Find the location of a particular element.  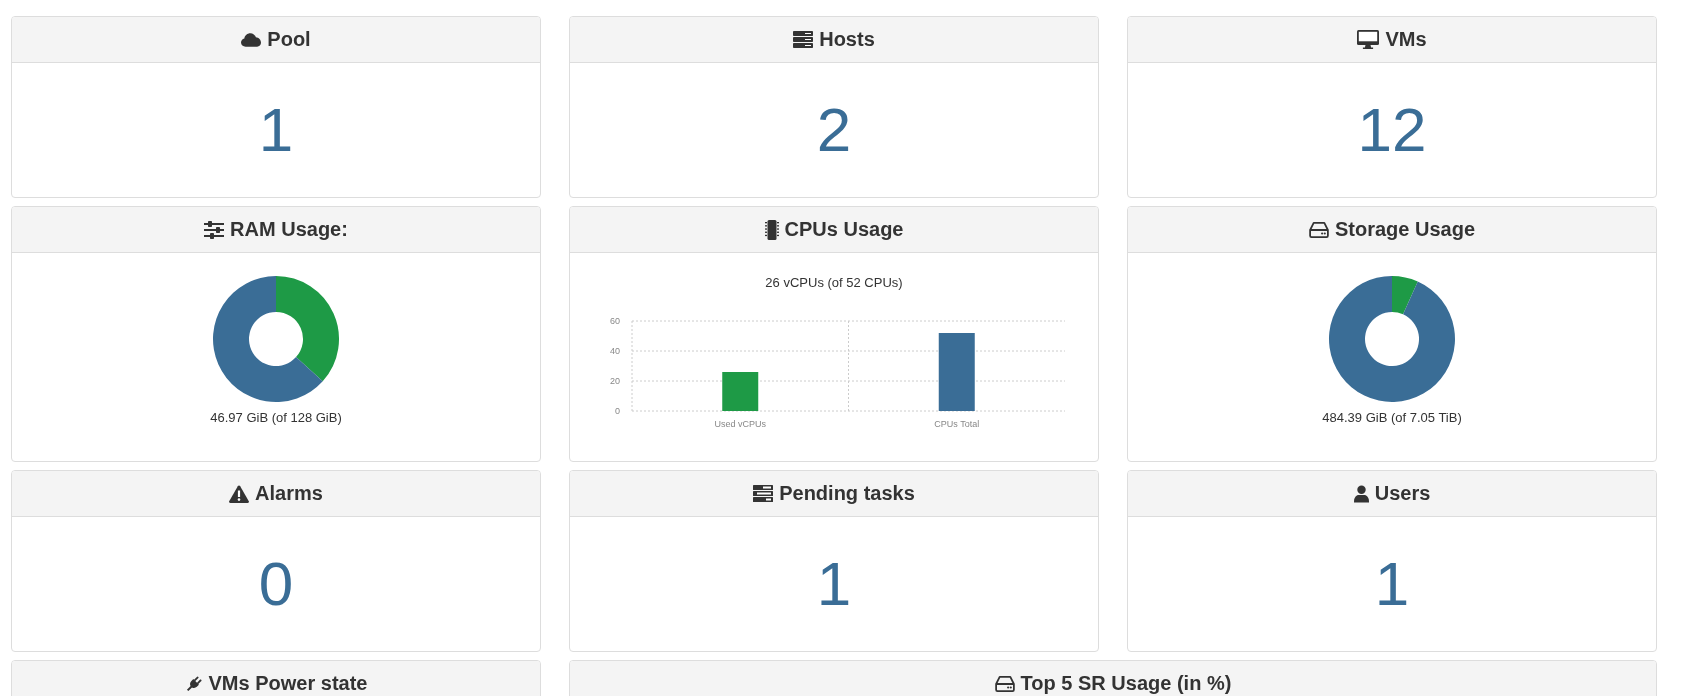

warning-icon is located at coordinates (239, 493).